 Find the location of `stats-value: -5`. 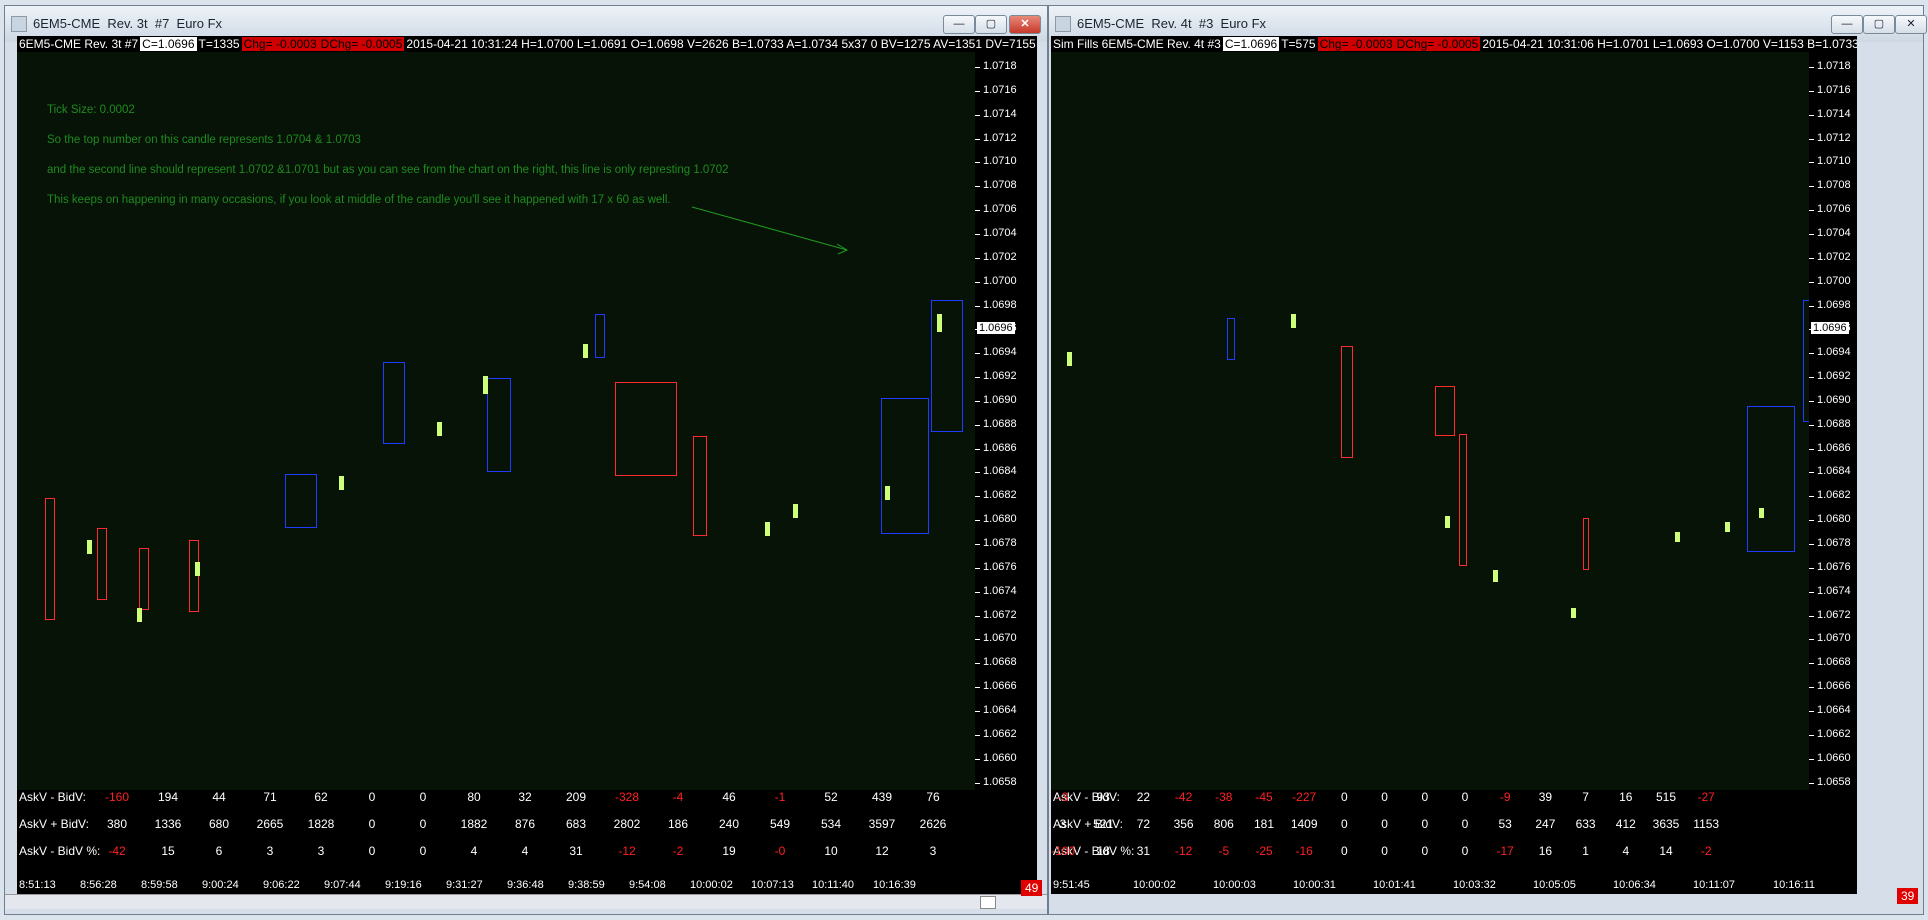

stats-value: -5 is located at coordinates (1224, 851).